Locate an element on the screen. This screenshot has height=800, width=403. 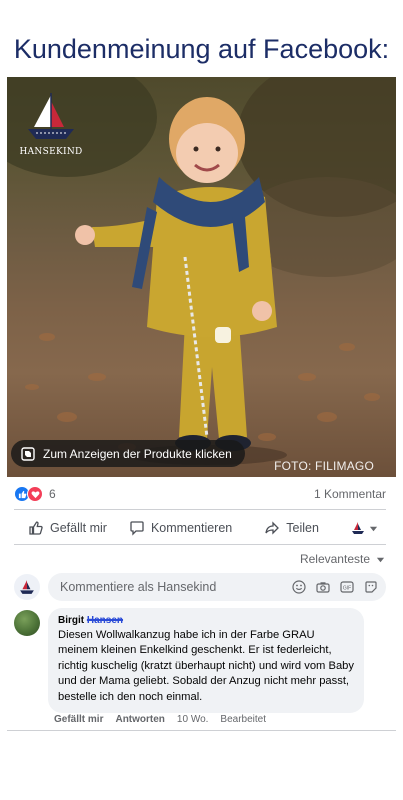
reactions-summary: 6 1 Kommentar is located at coordinates (200, 494).